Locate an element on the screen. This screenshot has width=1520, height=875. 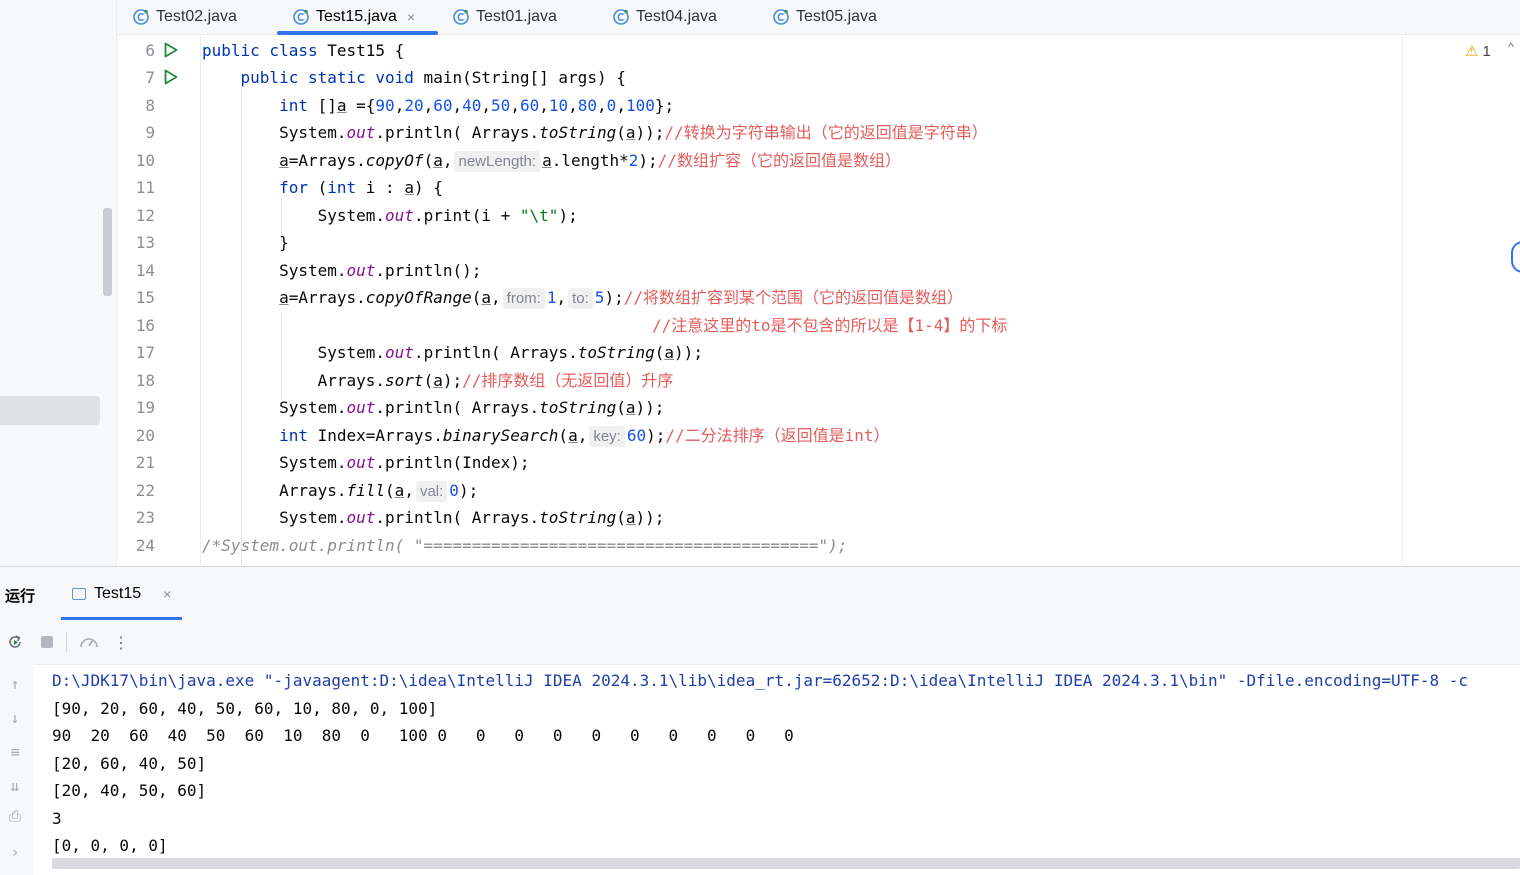
run-config-icon is located at coordinates (79, 594).